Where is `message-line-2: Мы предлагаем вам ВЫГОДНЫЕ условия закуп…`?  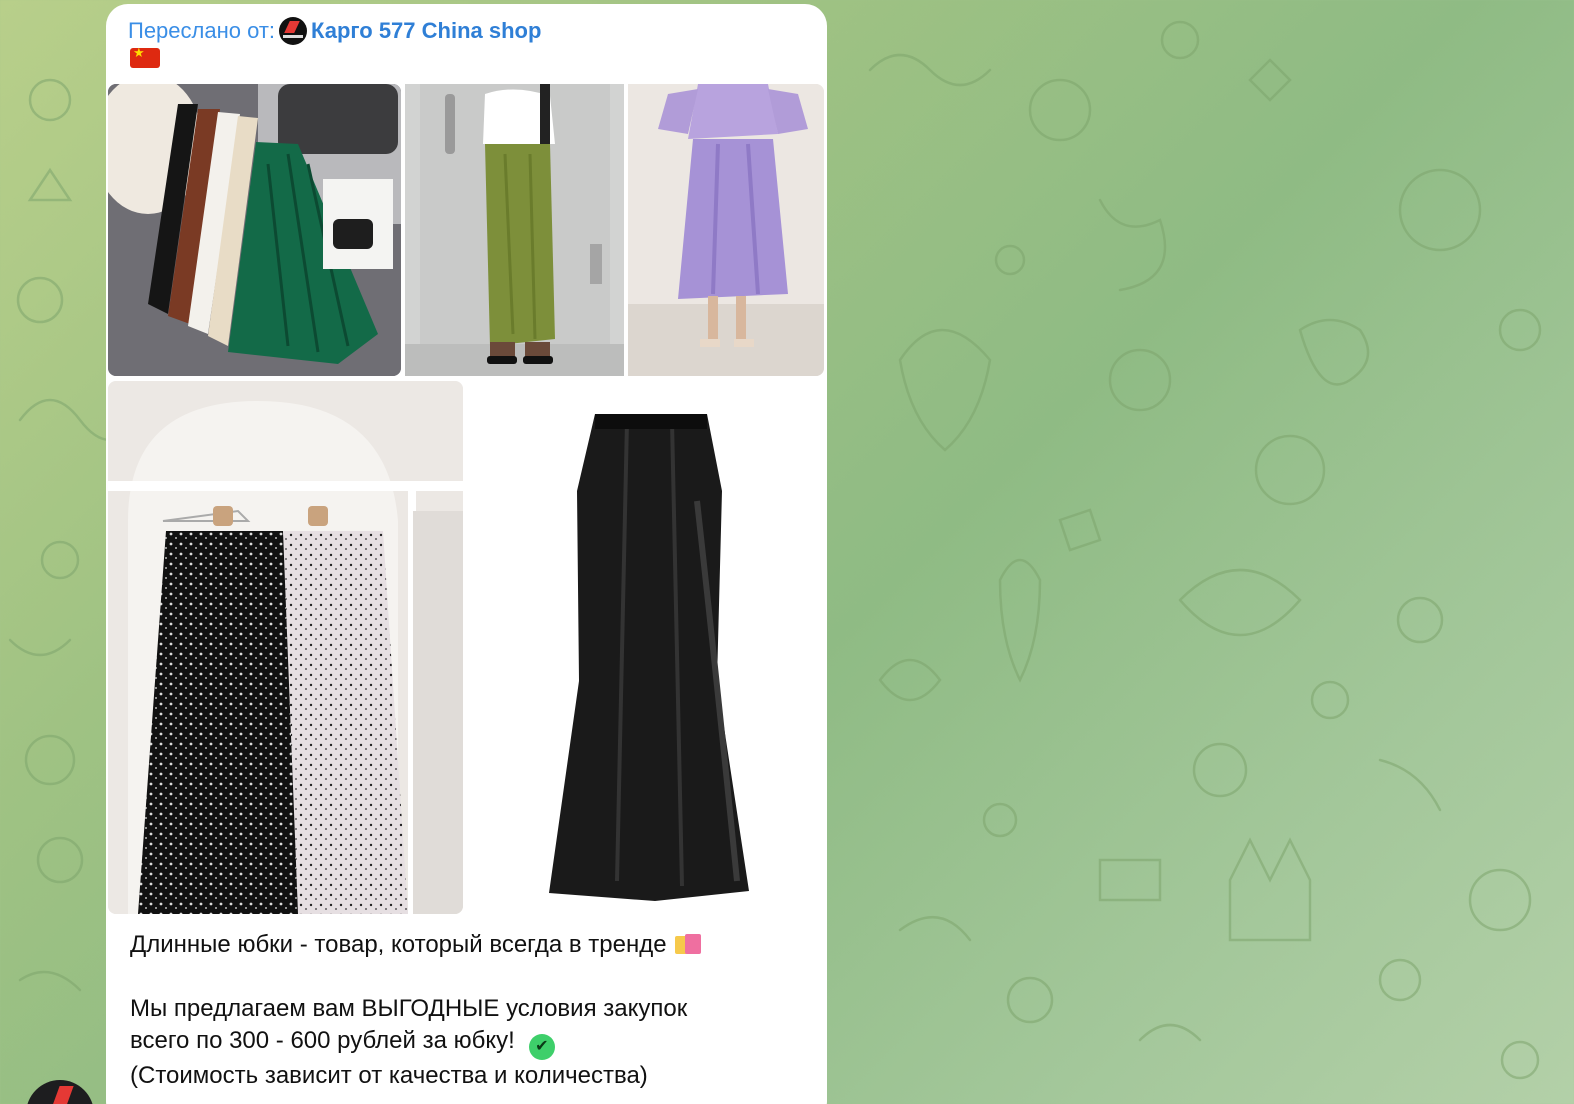 message-line-2: Мы предлагаем вам ВЫГОДНЫЕ условия закуп… is located at coordinates (409, 1008).